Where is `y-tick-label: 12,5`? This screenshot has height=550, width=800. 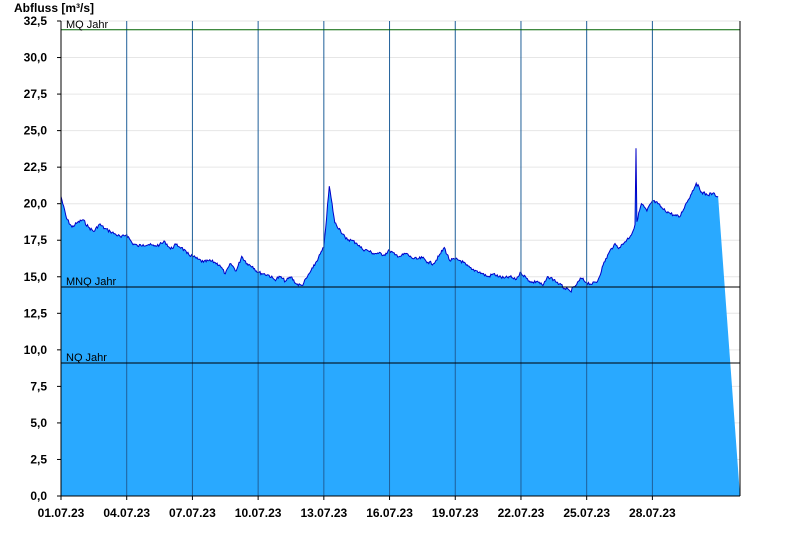 y-tick-label: 12,5 is located at coordinates (36, 313).